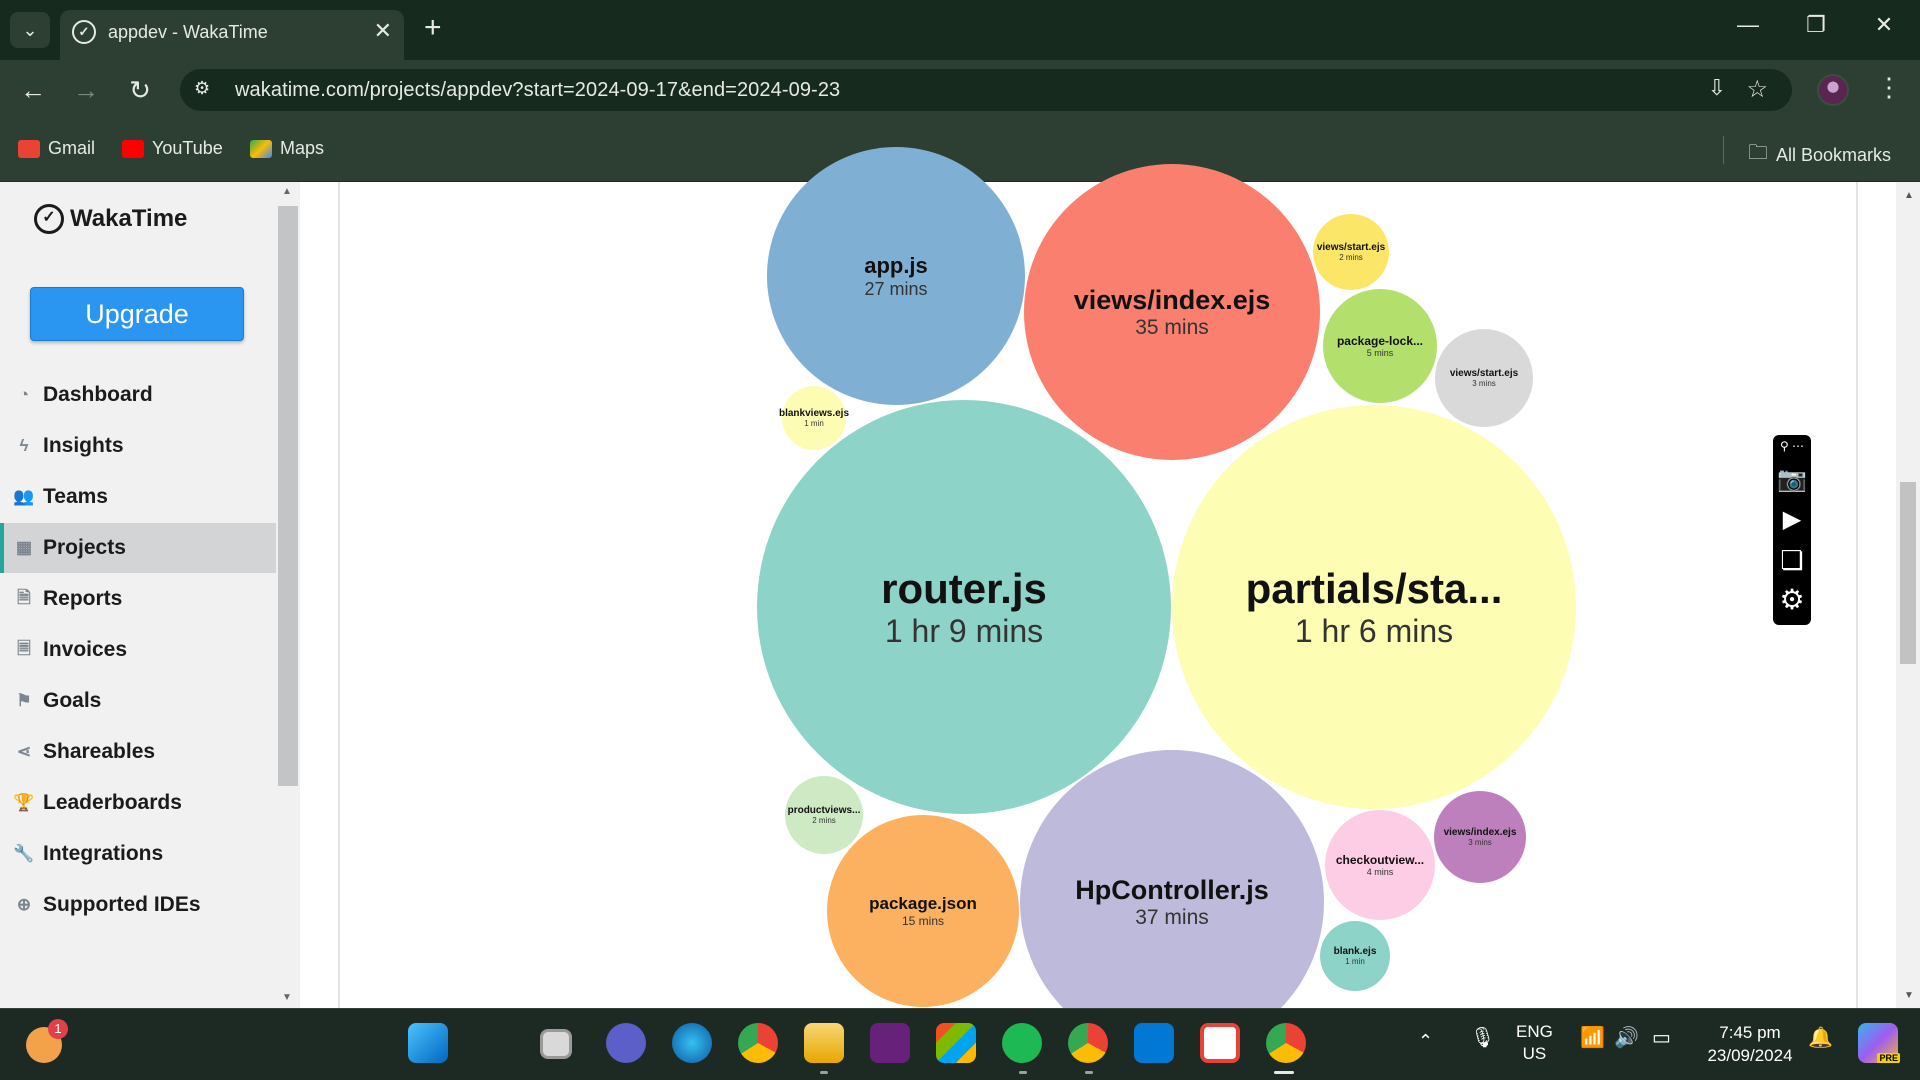 Image resolution: width=1920 pixels, height=1080 pixels. Describe the element at coordinates (1374, 607) in the screenshot. I see `file-bubble: partials/sta... 1 hr 6 mins` at that location.